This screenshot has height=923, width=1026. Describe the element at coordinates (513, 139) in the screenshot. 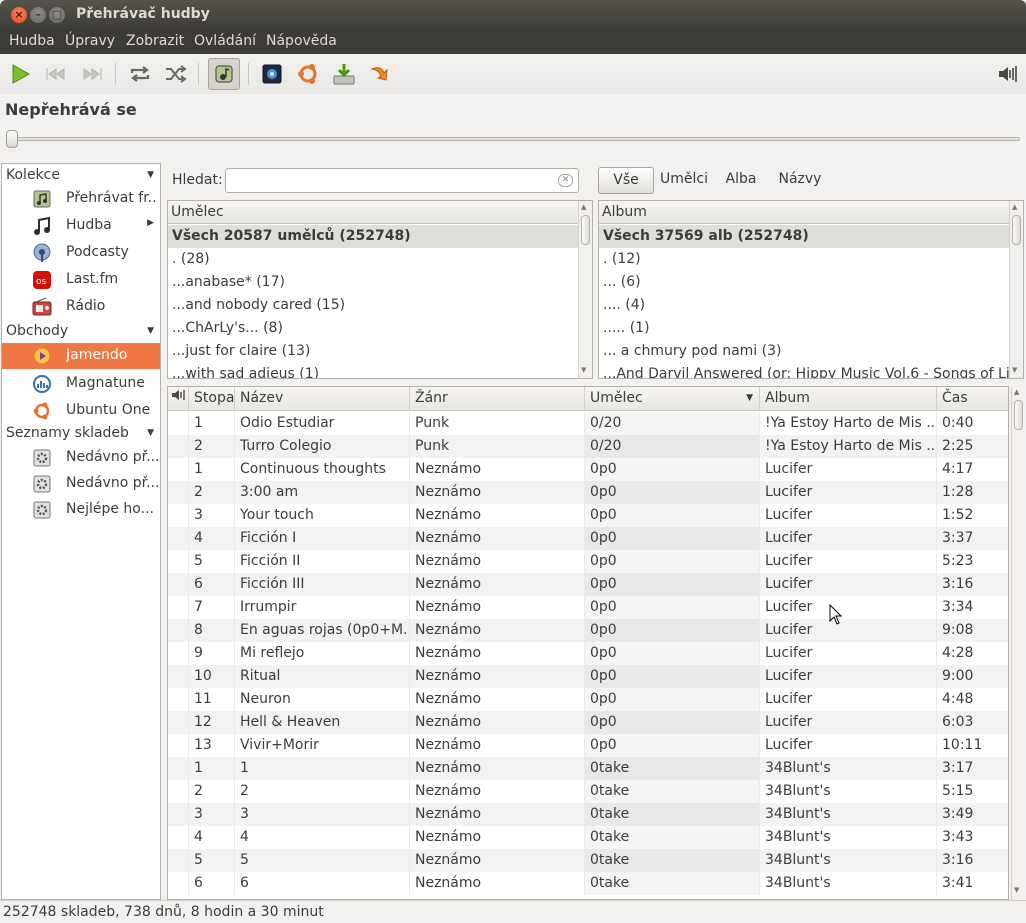

I see `seek-bar` at that location.